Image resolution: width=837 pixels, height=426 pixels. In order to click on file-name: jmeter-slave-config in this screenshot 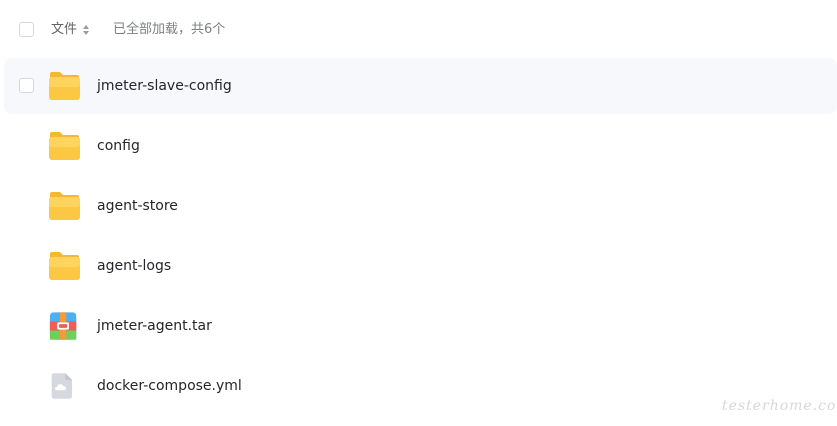, I will do `click(164, 86)`.